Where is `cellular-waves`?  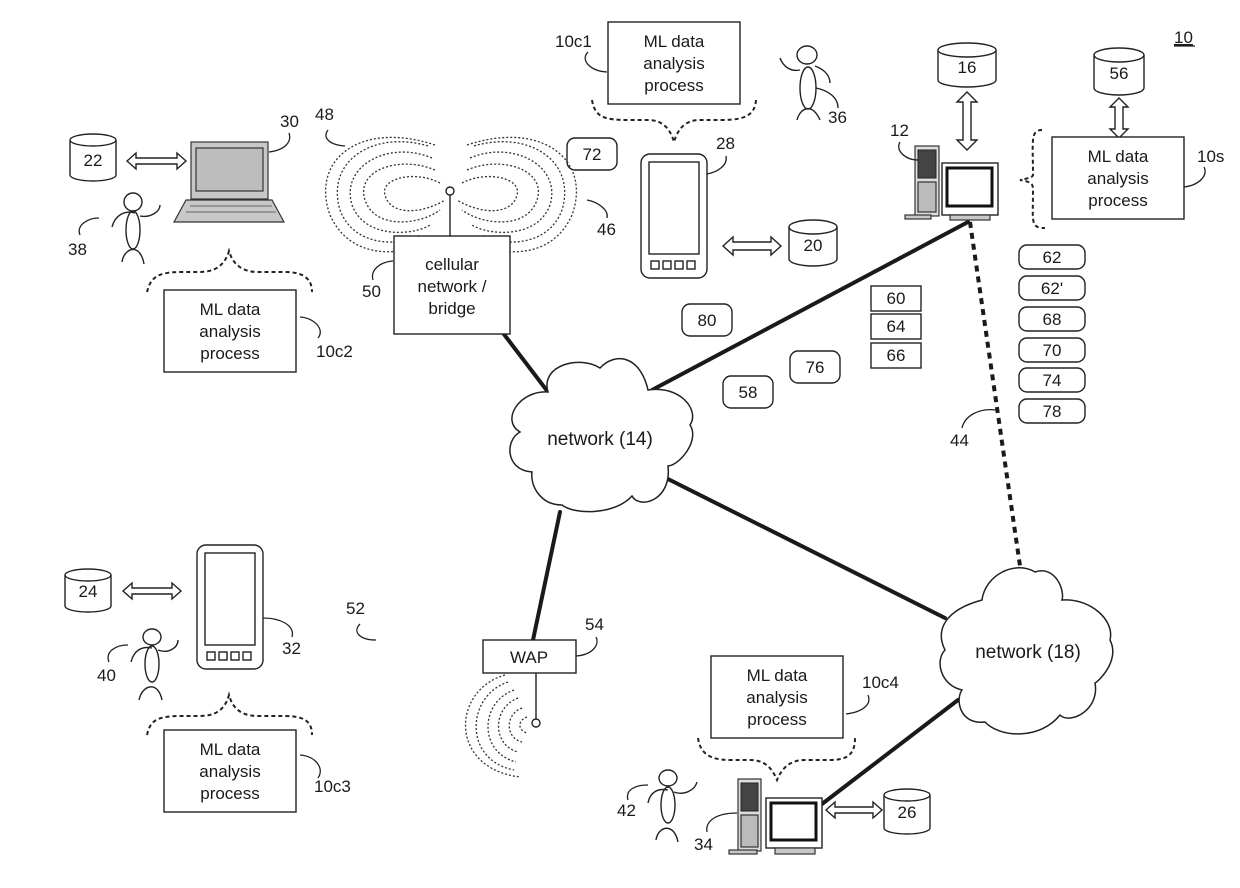 cellular-waves is located at coordinates (451, 194).